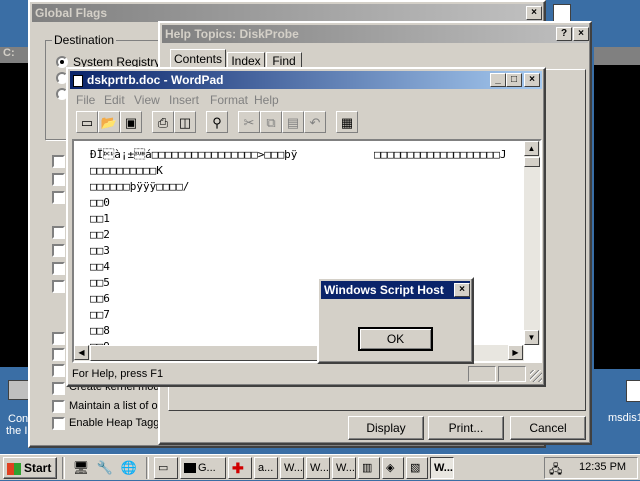  I want to click on vertical-scrollbar: ▲ ▼, so click(532, 243).